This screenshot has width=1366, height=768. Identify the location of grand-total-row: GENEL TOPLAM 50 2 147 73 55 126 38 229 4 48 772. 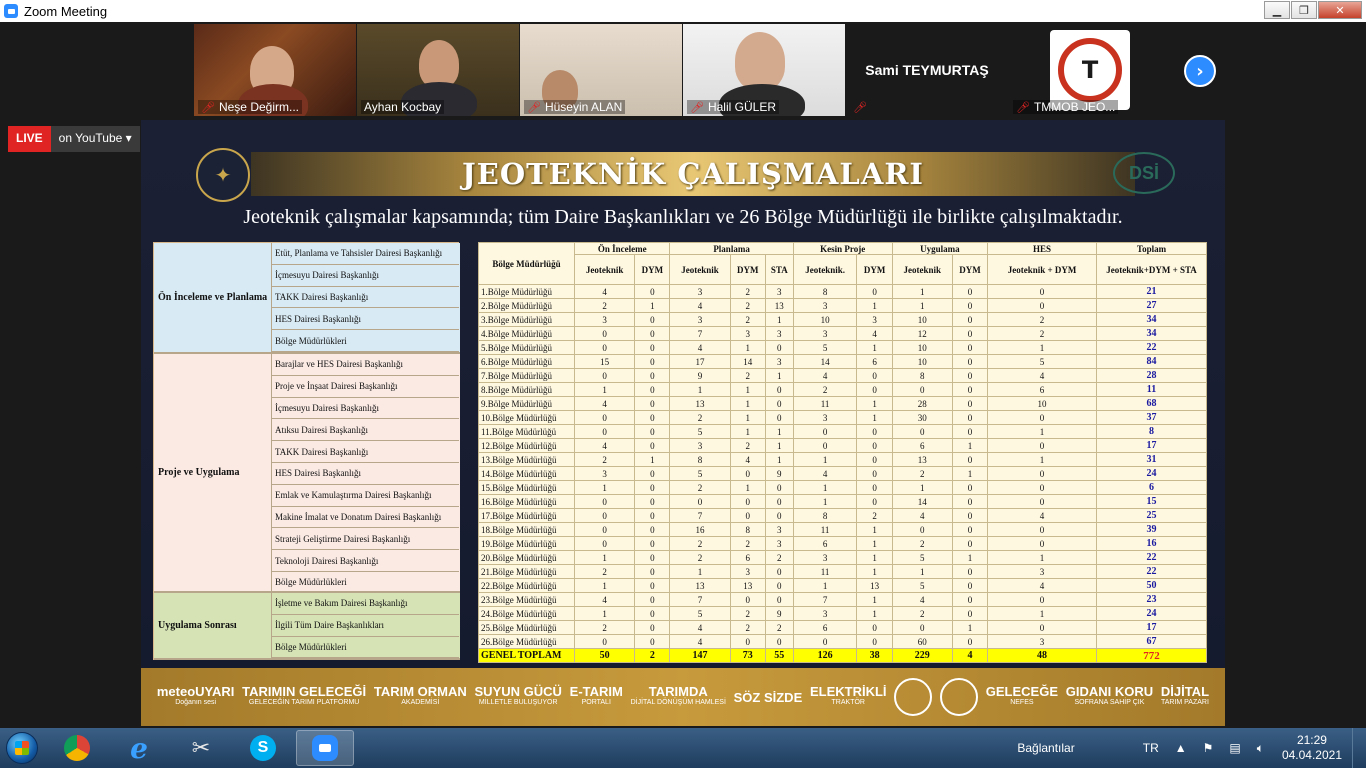
(842, 655).